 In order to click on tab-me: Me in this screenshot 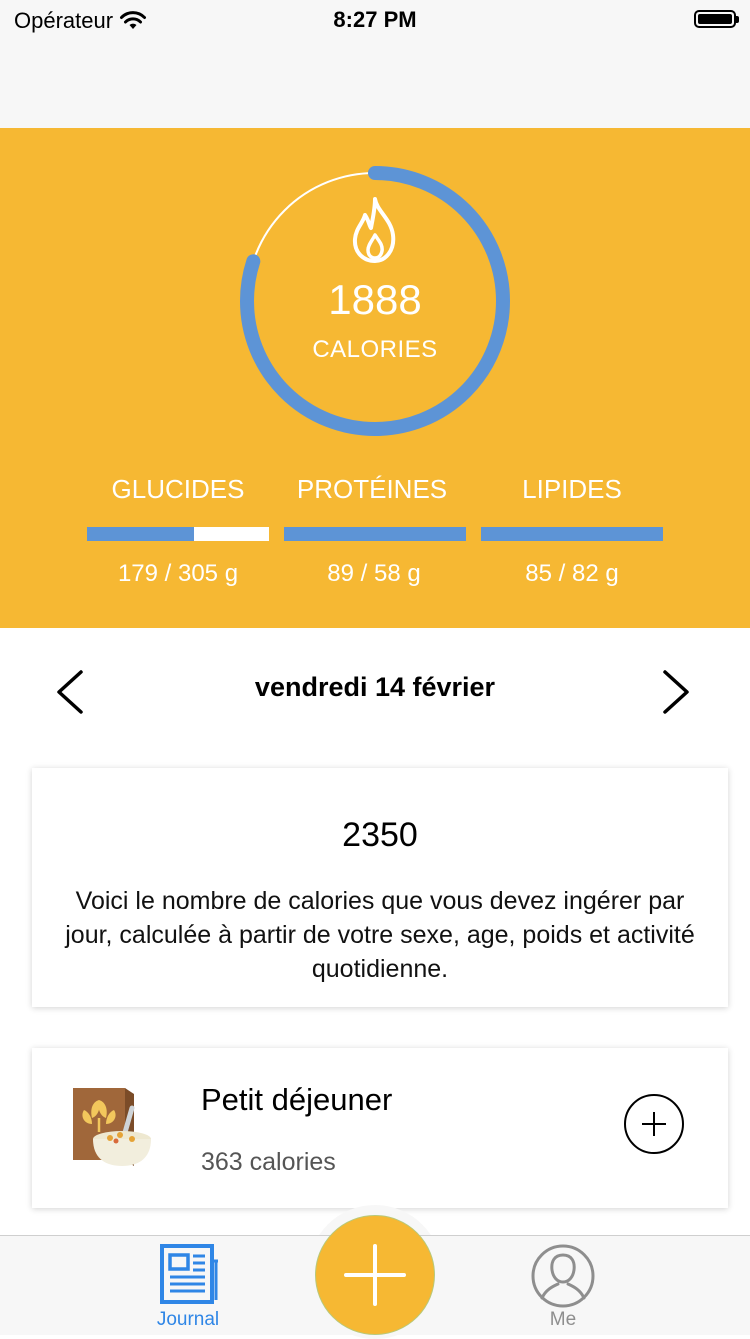, I will do `click(563, 1285)`.